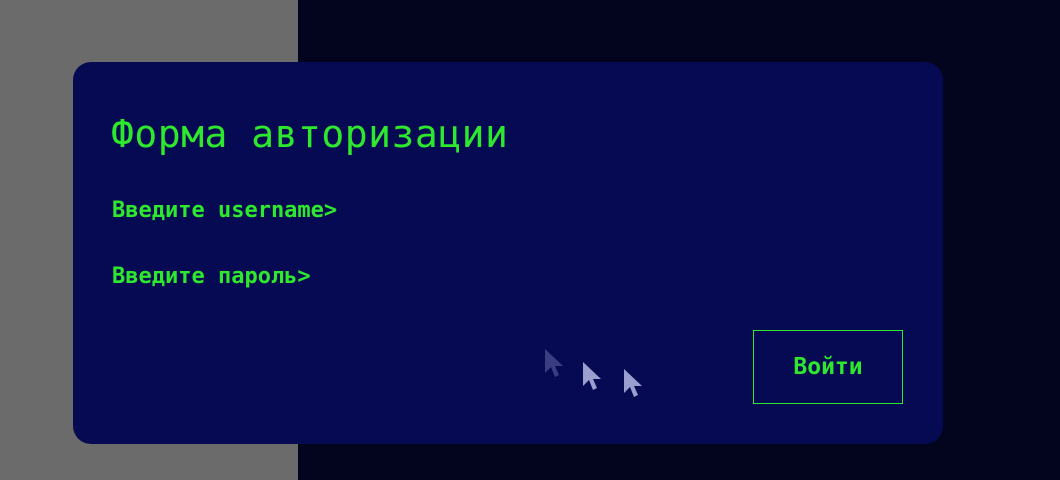 The height and width of the screenshot is (480, 1060). Describe the element at coordinates (533, 210) in the screenshot. I see `username-input` at that location.